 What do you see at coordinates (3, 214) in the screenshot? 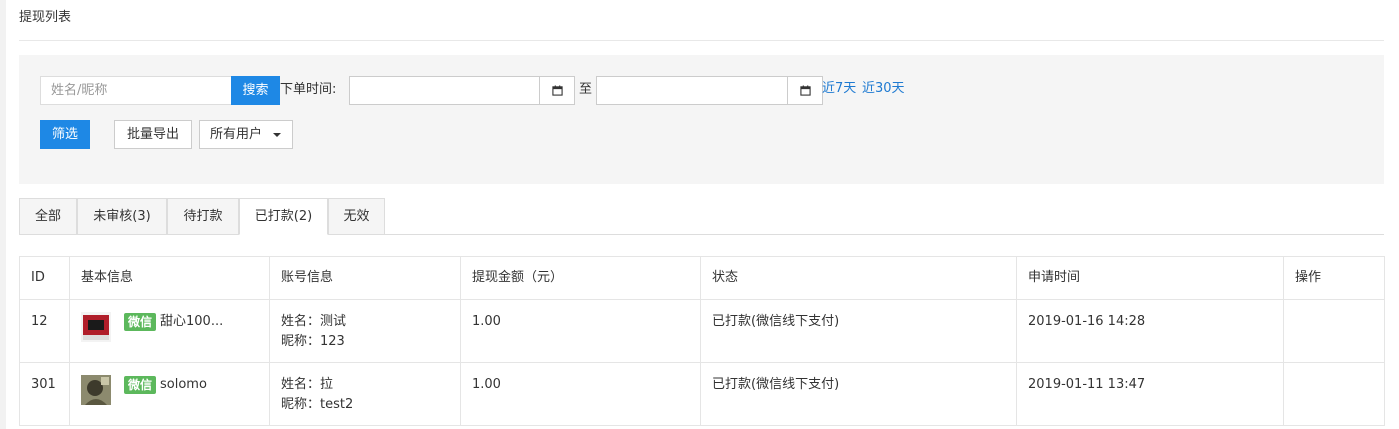
I see `left-strip` at bounding box center [3, 214].